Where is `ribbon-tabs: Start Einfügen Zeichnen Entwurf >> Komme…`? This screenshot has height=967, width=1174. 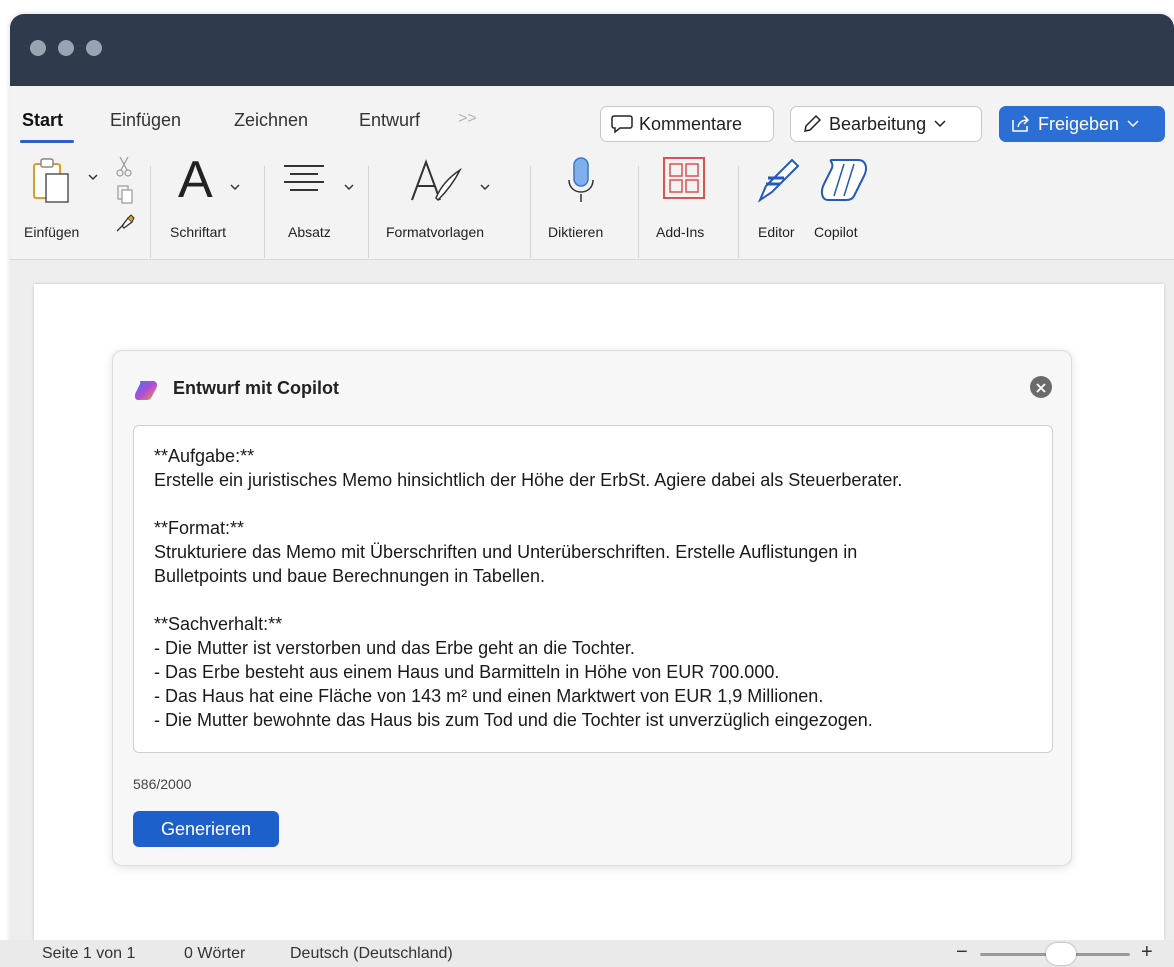
ribbon-tabs: Start Einfügen Zeichnen Entwurf >> Komme… is located at coordinates (592, 114).